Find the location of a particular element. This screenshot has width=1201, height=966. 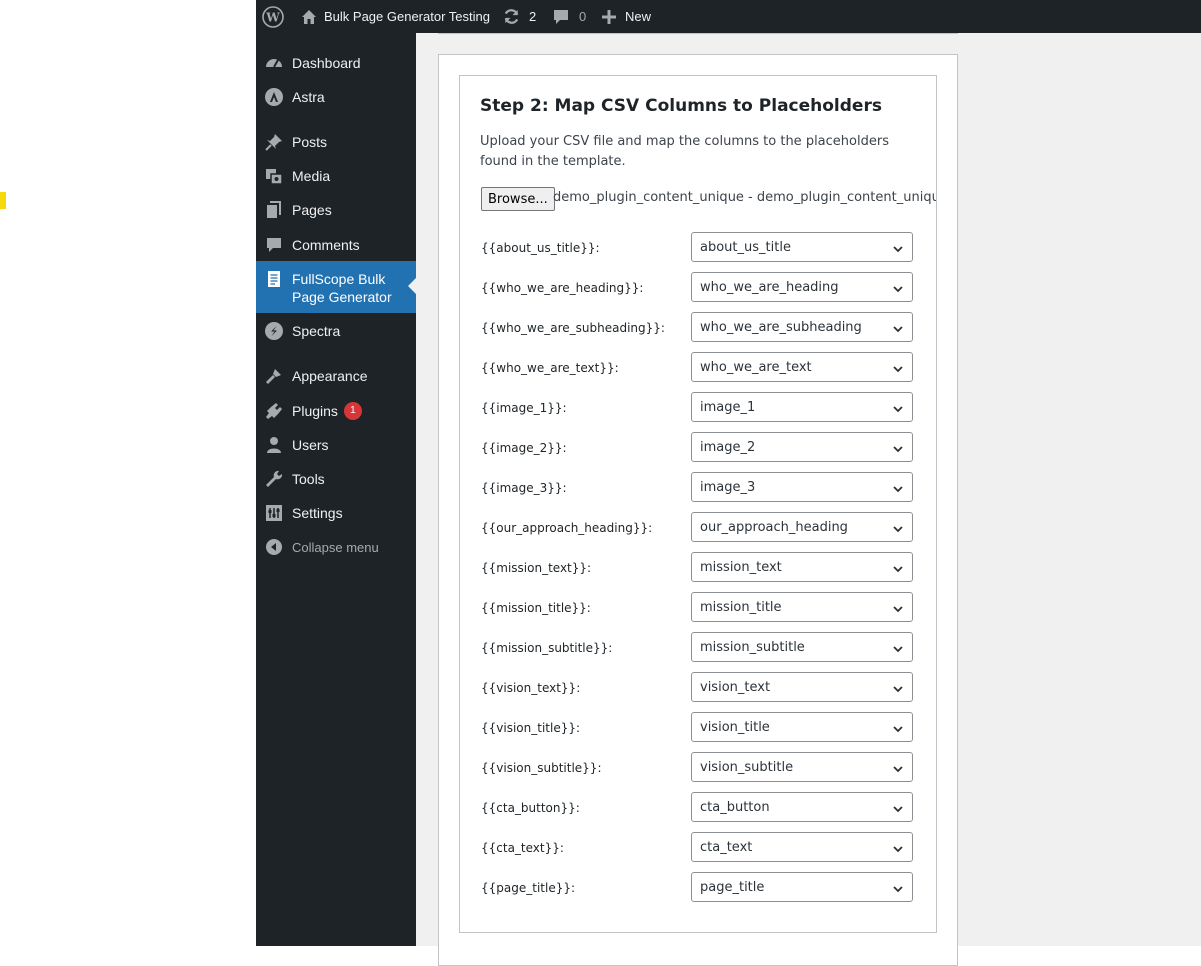

pages-icon is located at coordinates (274, 210).